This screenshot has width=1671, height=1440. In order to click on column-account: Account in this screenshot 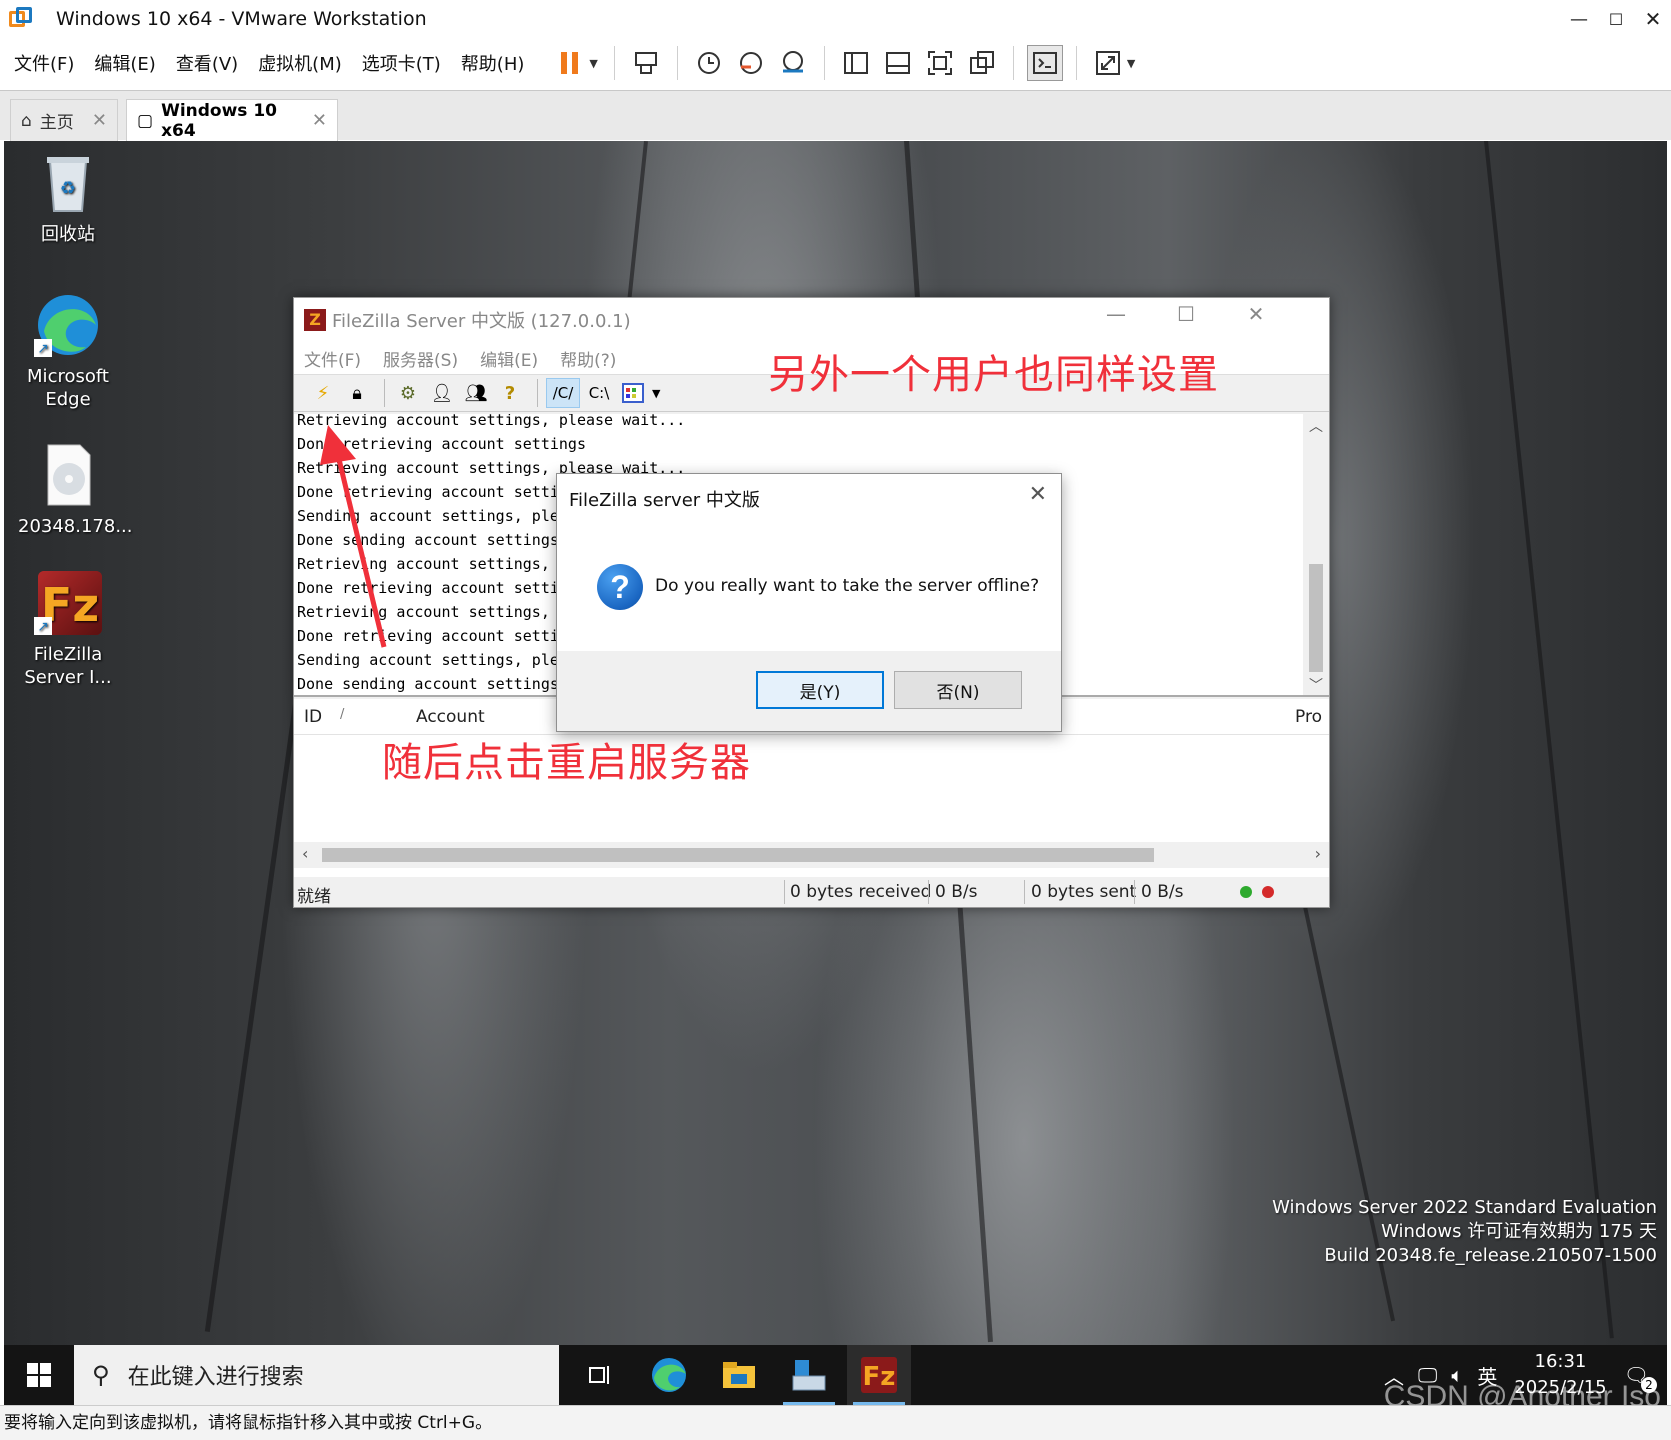, I will do `click(450, 717)`.